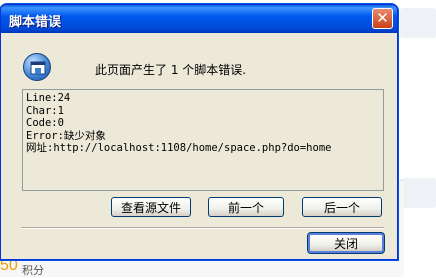  I want to click on detail-error: Error:缺少对象, so click(66, 135).